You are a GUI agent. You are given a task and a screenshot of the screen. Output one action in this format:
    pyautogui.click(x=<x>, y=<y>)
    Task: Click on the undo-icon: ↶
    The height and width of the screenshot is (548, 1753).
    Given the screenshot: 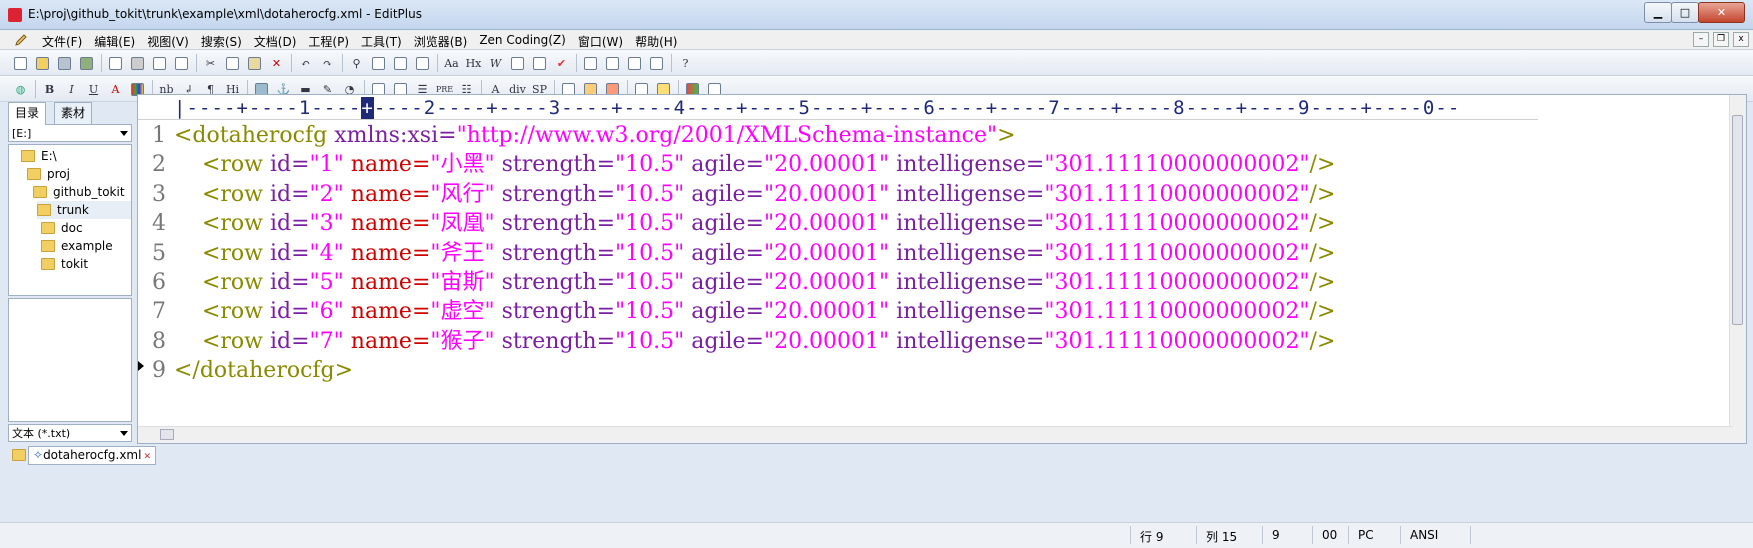 What is the action you would take?
    pyautogui.click(x=305, y=63)
    